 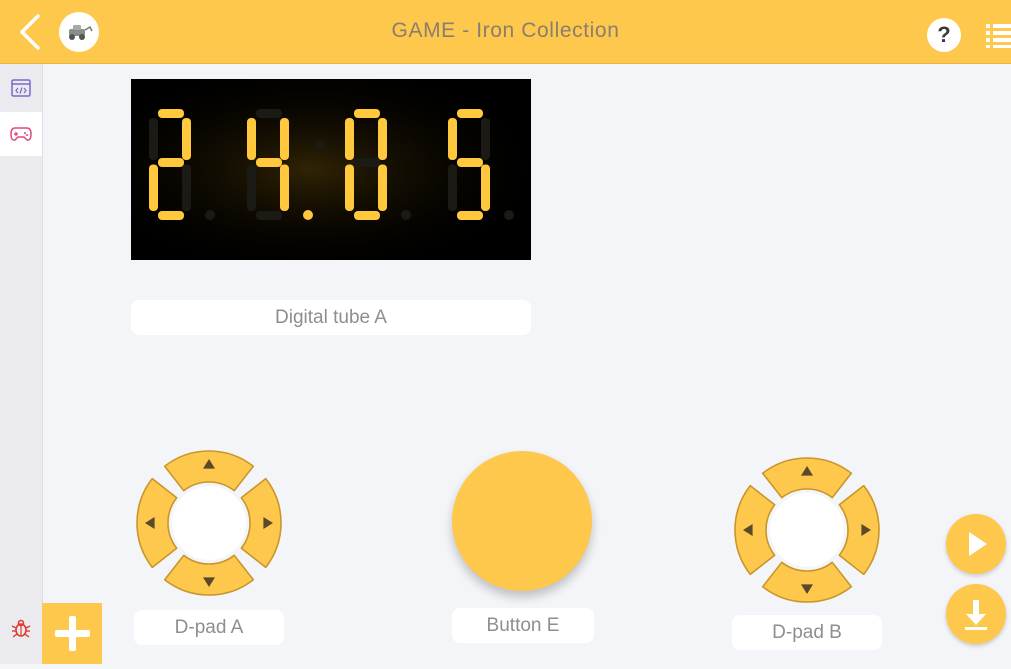 What do you see at coordinates (209, 575) in the screenshot?
I see `dpad-a-down-button` at bounding box center [209, 575].